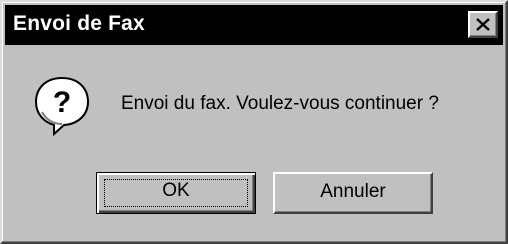 The width and height of the screenshot is (508, 244). Describe the element at coordinates (176, 190) in the screenshot. I see `ok-button-label: OK` at that location.